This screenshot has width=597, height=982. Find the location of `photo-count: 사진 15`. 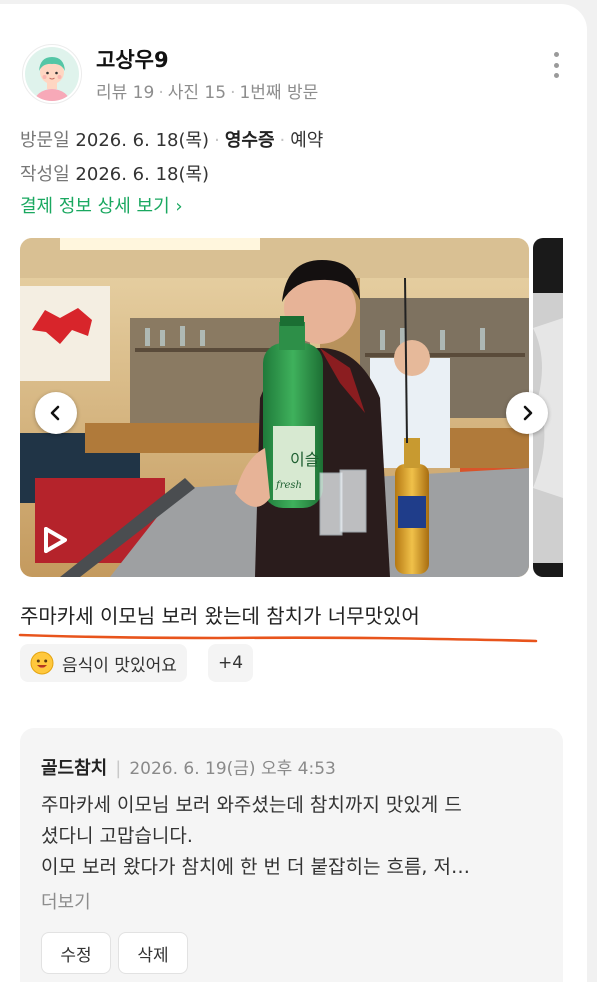

photo-count: 사진 15 is located at coordinates (197, 93).